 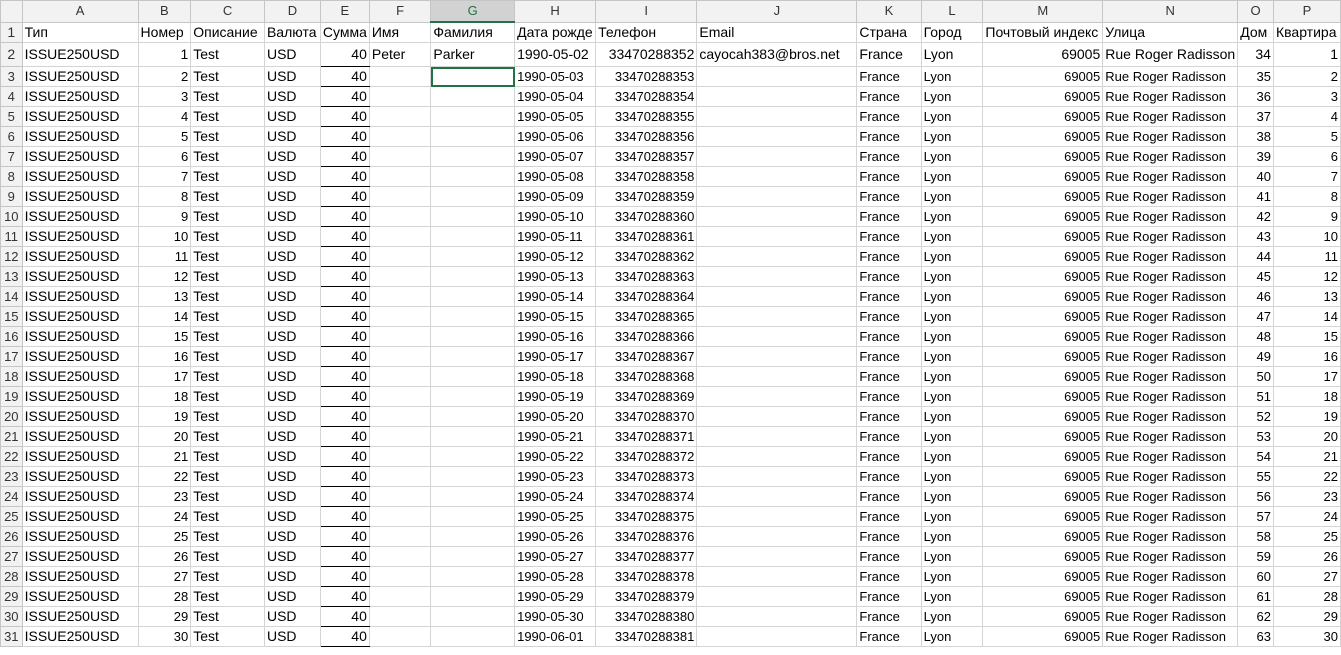 I want to click on cell: 27, so click(x=1306, y=576).